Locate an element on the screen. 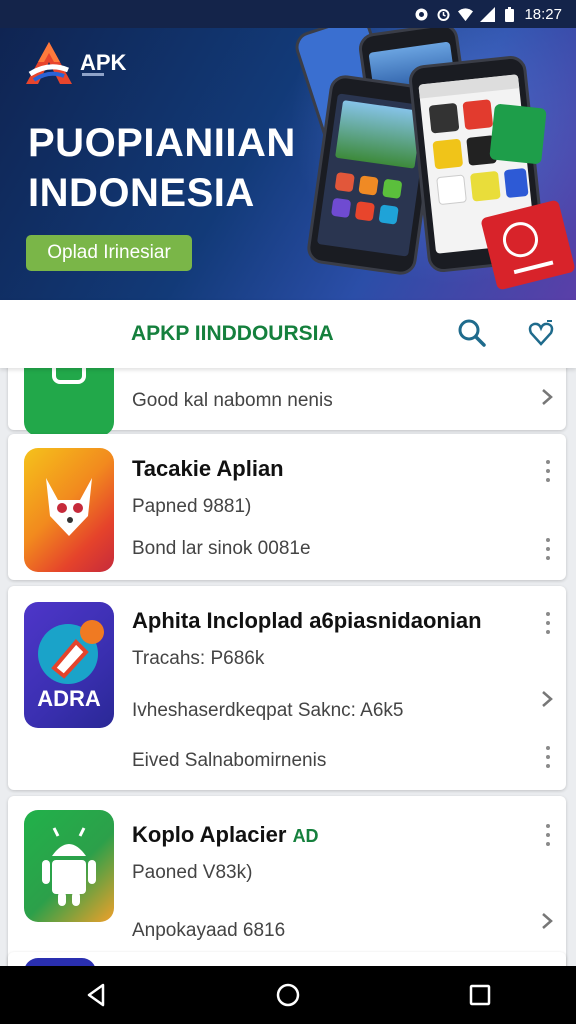  recents-icon is located at coordinates (480, 995).